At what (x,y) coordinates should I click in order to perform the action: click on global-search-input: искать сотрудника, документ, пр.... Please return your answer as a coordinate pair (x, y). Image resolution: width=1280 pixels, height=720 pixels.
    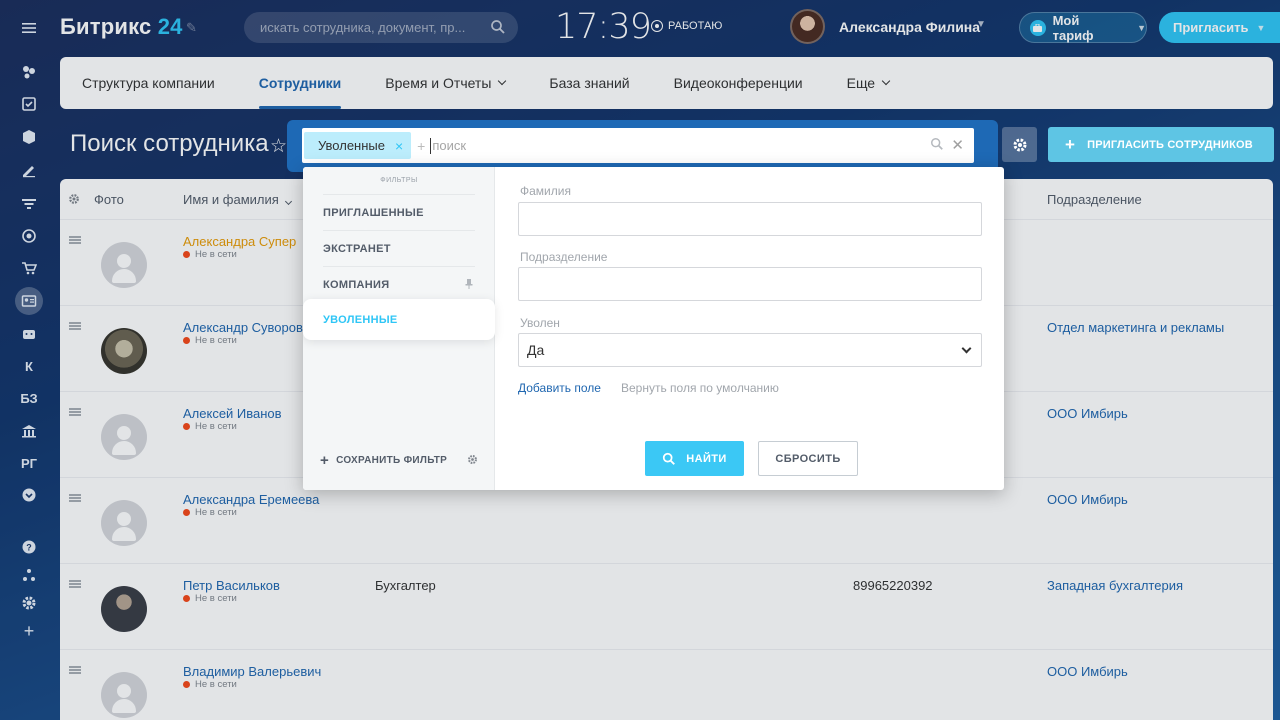
    Looking at the image, I should click on (381, 27).